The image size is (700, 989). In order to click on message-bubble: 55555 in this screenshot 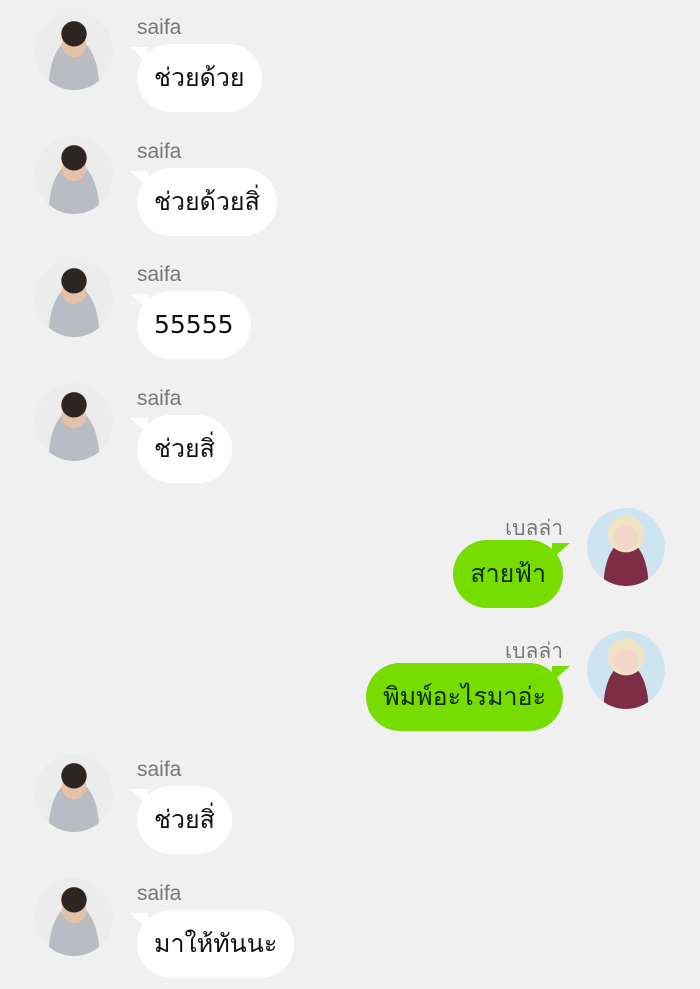, I will do `click(194, 325)`.